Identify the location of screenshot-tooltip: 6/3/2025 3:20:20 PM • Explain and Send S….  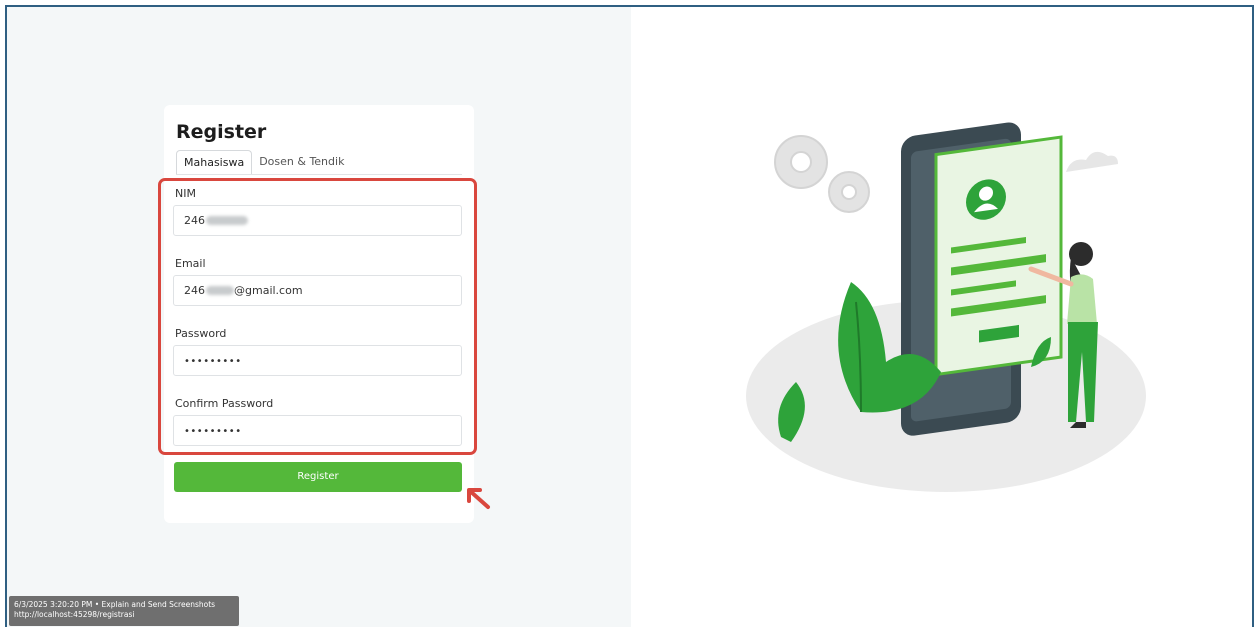
(124, 611).